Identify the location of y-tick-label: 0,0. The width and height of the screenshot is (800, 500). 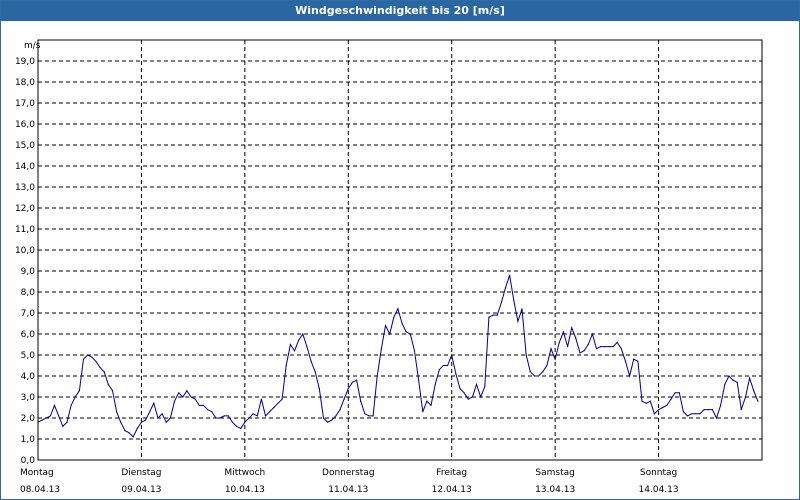
(28, 461).